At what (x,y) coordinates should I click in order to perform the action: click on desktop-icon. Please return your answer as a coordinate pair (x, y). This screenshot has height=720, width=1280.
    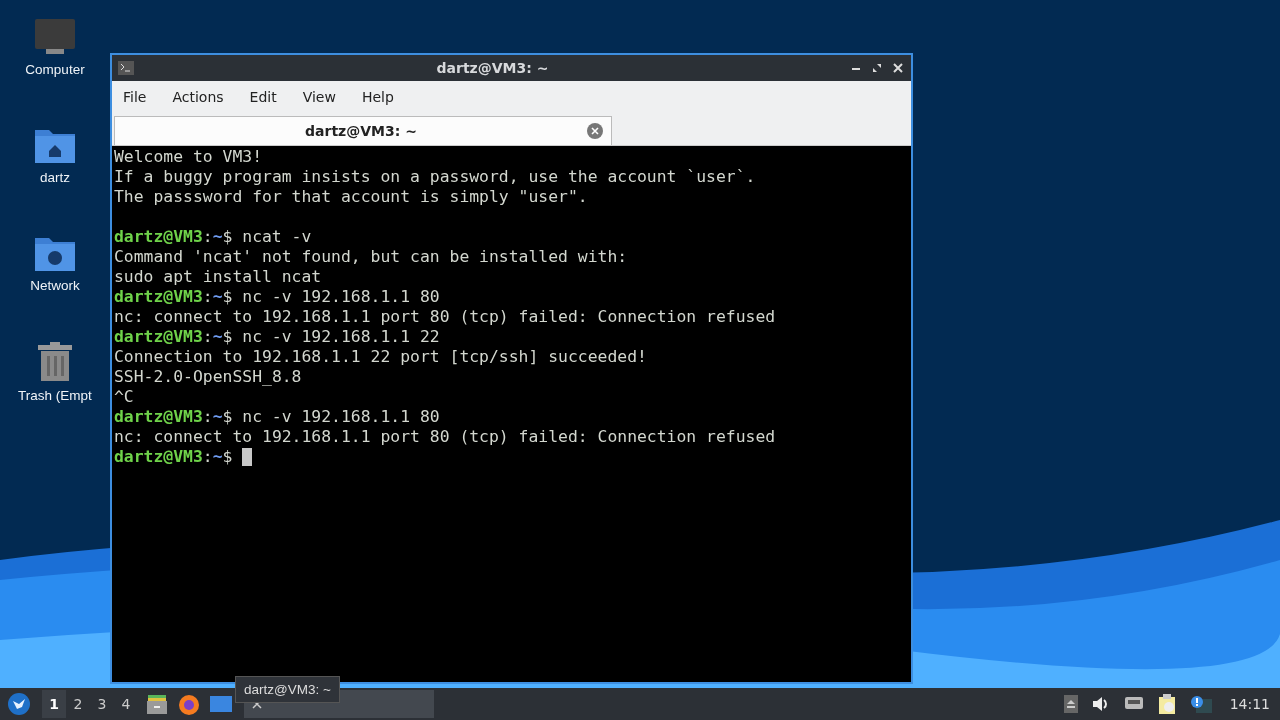
    Looking at the image, I should click on (221, 704).